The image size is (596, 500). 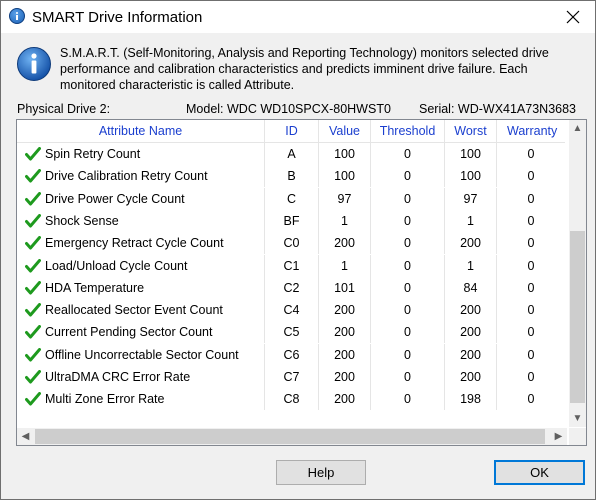 What do you see at coordinates (105, 399) in the screenshot?
I see `attribute-name-text: Multi Zone Error Rate` at bounding box center [105, 399].